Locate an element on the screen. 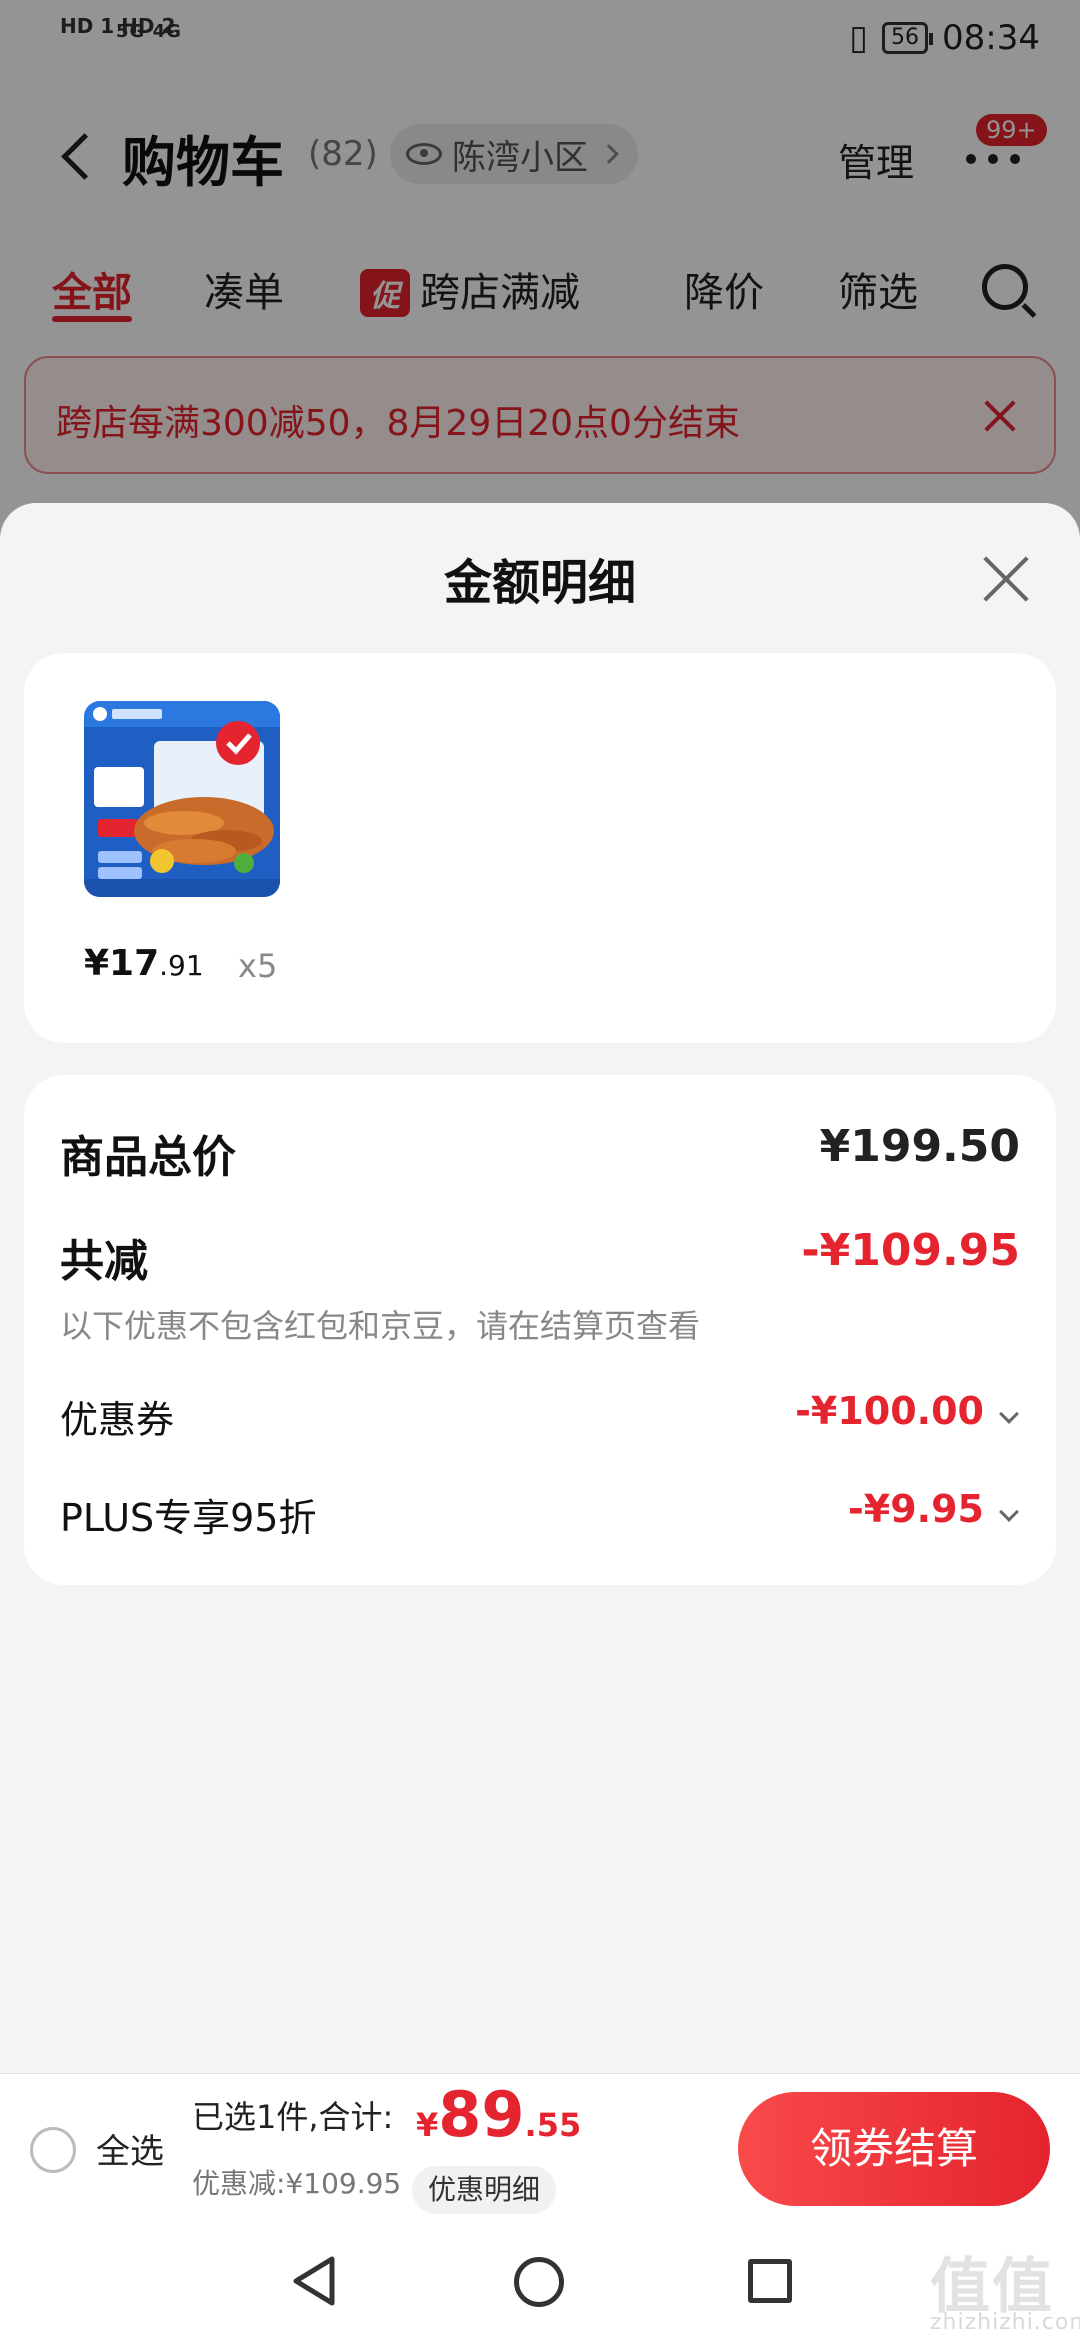 This screenshot has width=1080, height=2340. plus-discount-label: PLUS专享95折 is located at coordinates (188, 1514).